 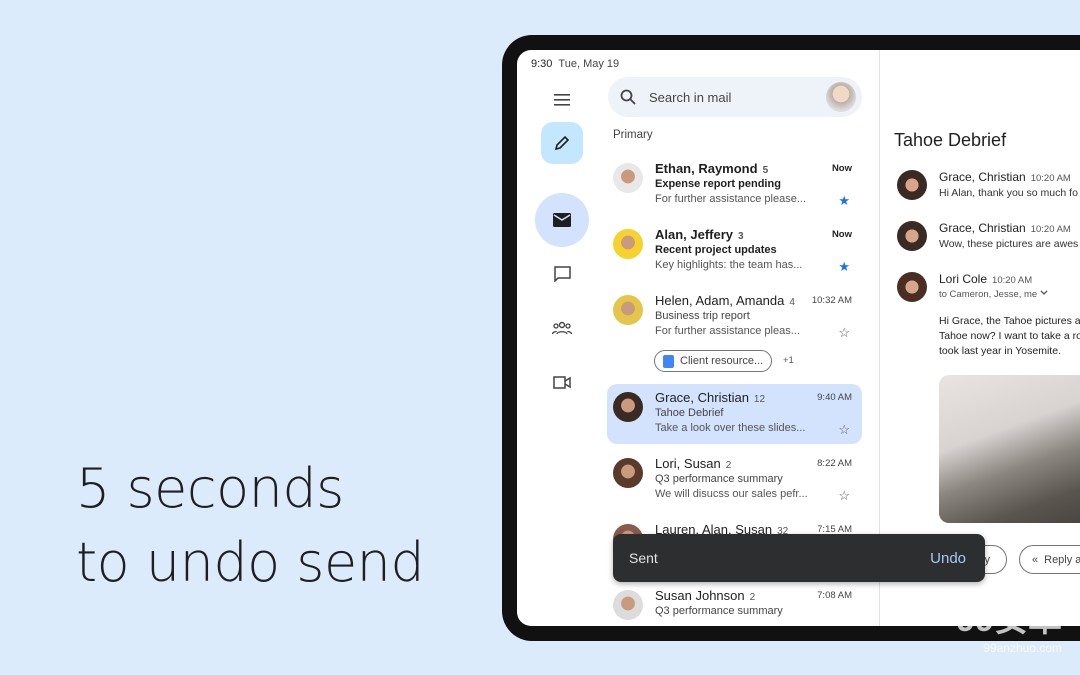 I want to click on message-snippet: to Cameron, Jesse, me, so click(x=988, y=294).